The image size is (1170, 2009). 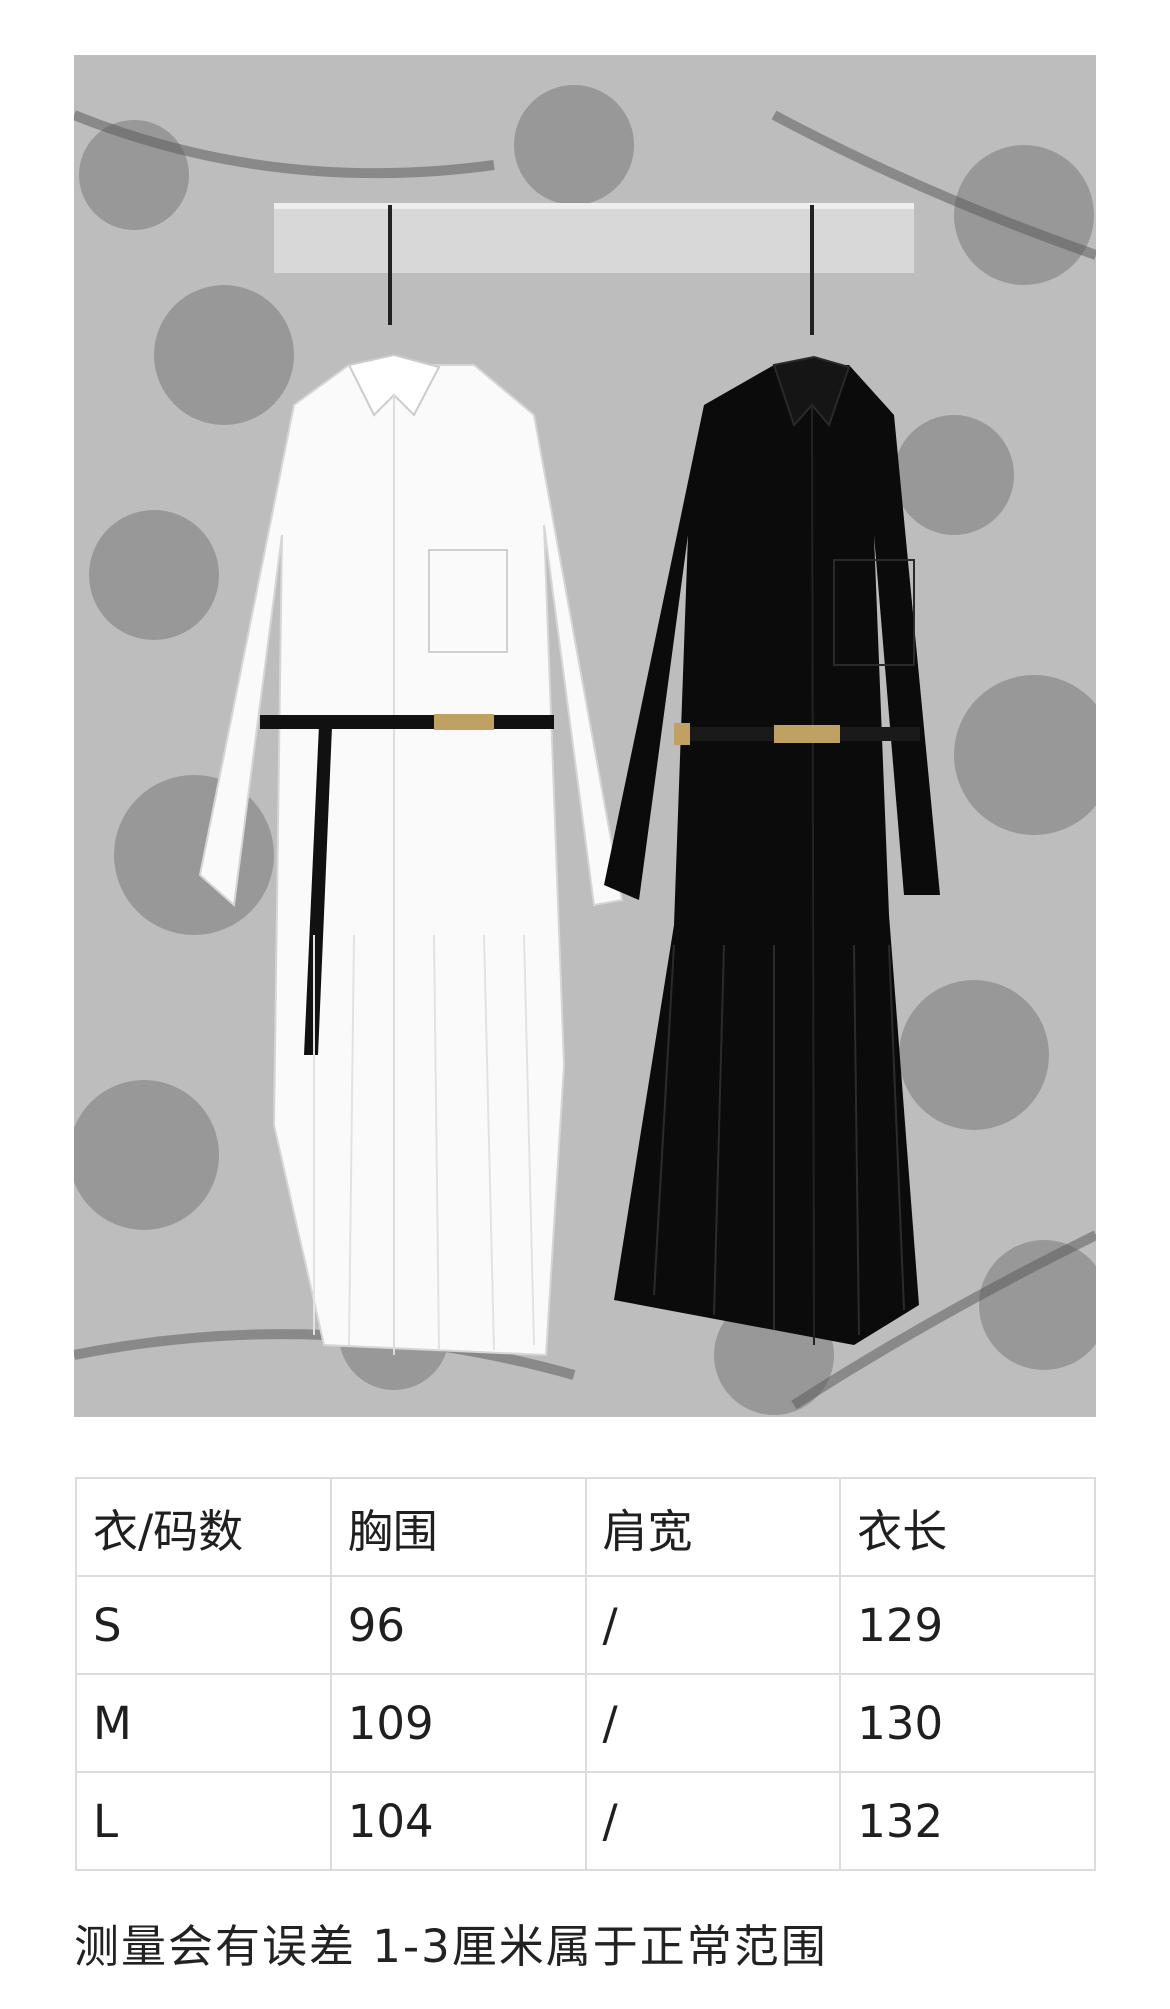 I want to click on cell-length: 129, so click(x=967, y=1625).